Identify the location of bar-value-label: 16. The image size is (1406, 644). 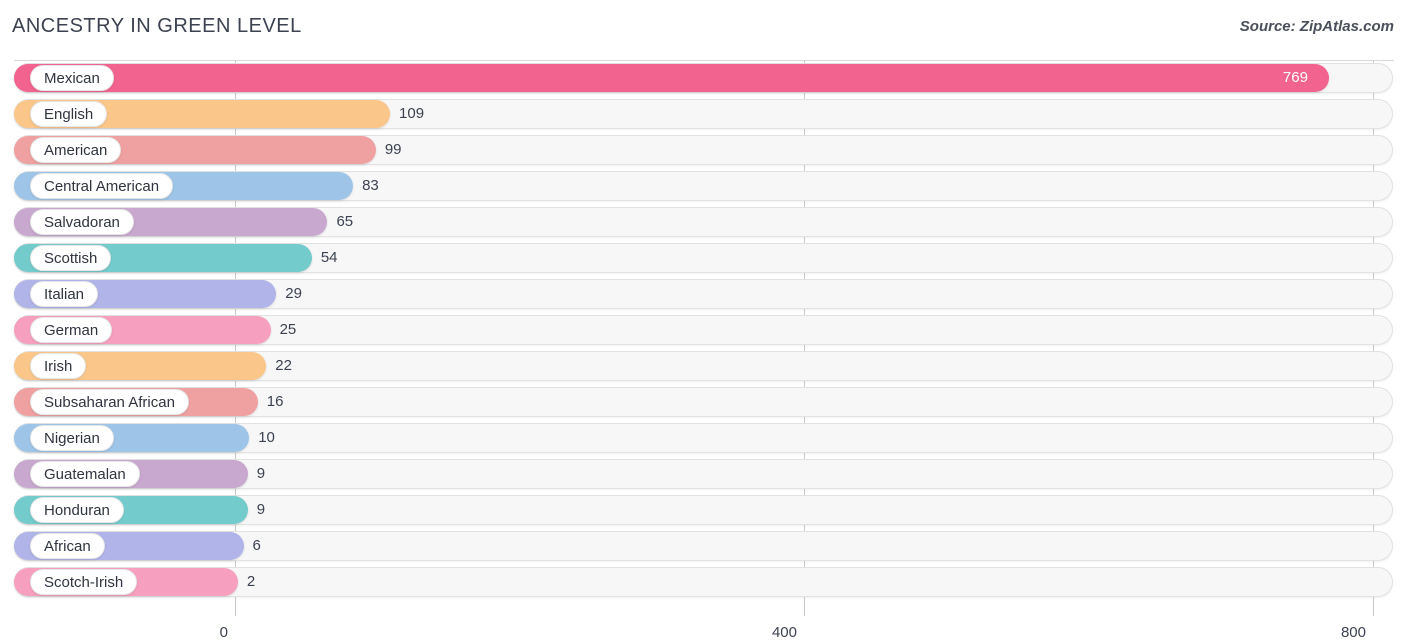
(275, 401).